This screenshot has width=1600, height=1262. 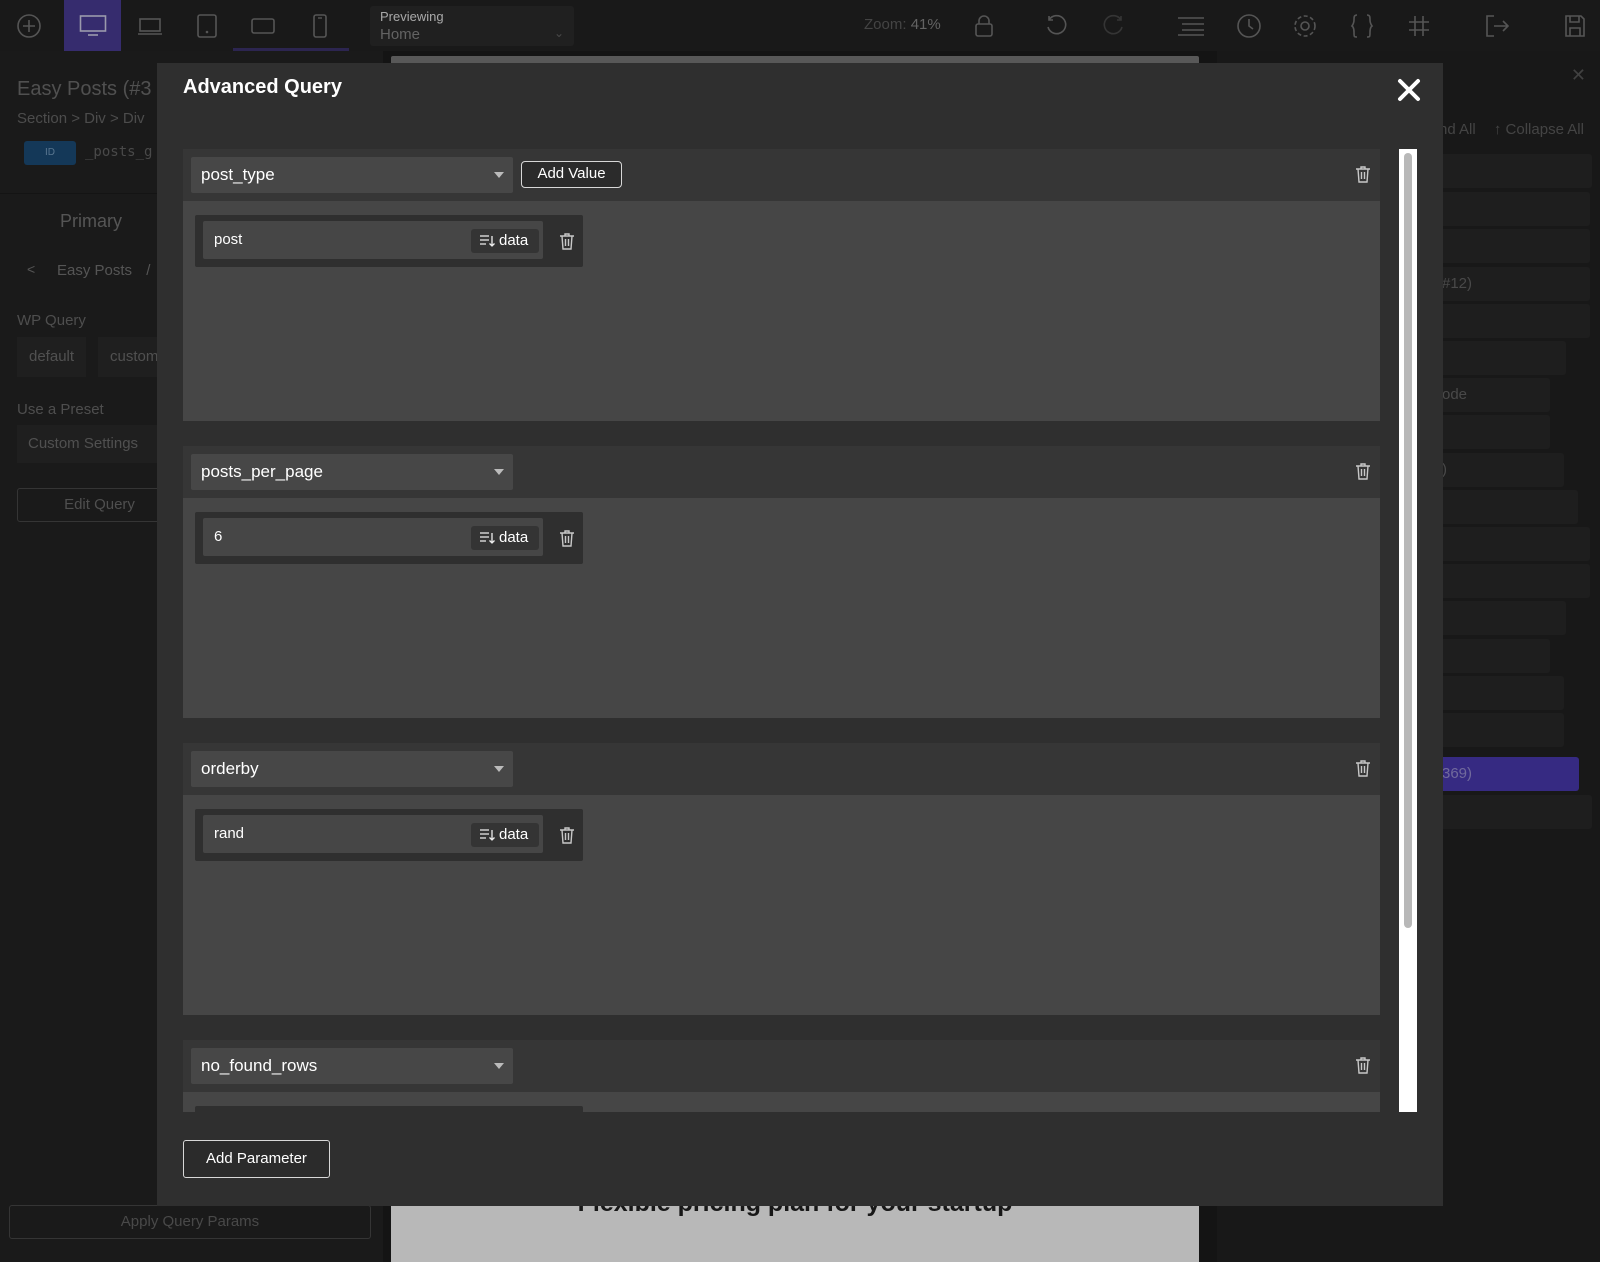 I want to click on parameter-value-row: 6 data, so click(x=389, y=538).